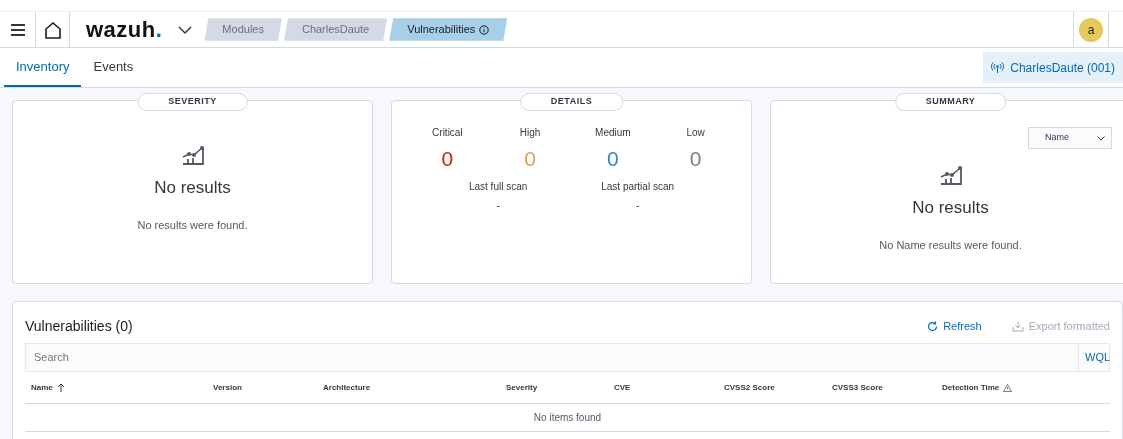 The width and height of the screenshot is (1123, 439). Describe the element at coordinates (1094, 357) in the screenshot. I see `query-language-button: WQL` at that location.